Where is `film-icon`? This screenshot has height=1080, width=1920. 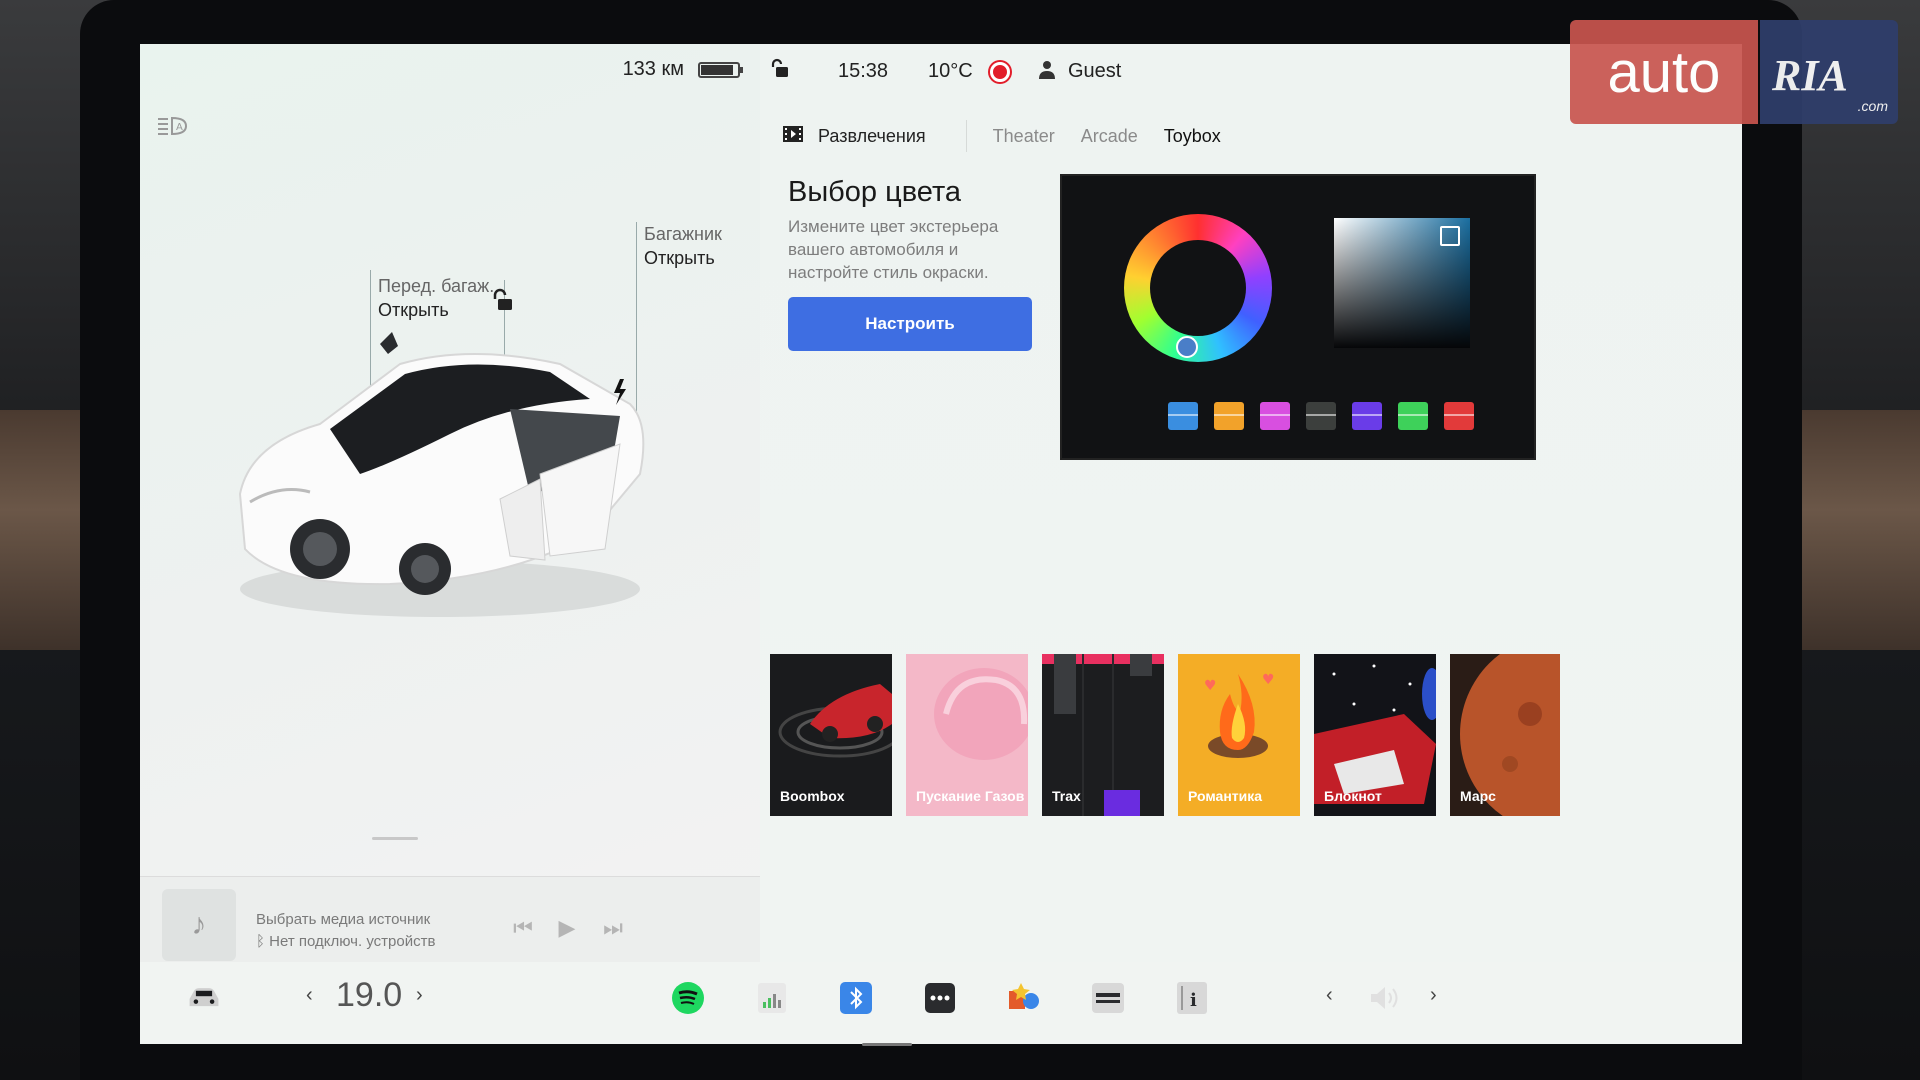 film-icon is located at coordinates (793, 136).